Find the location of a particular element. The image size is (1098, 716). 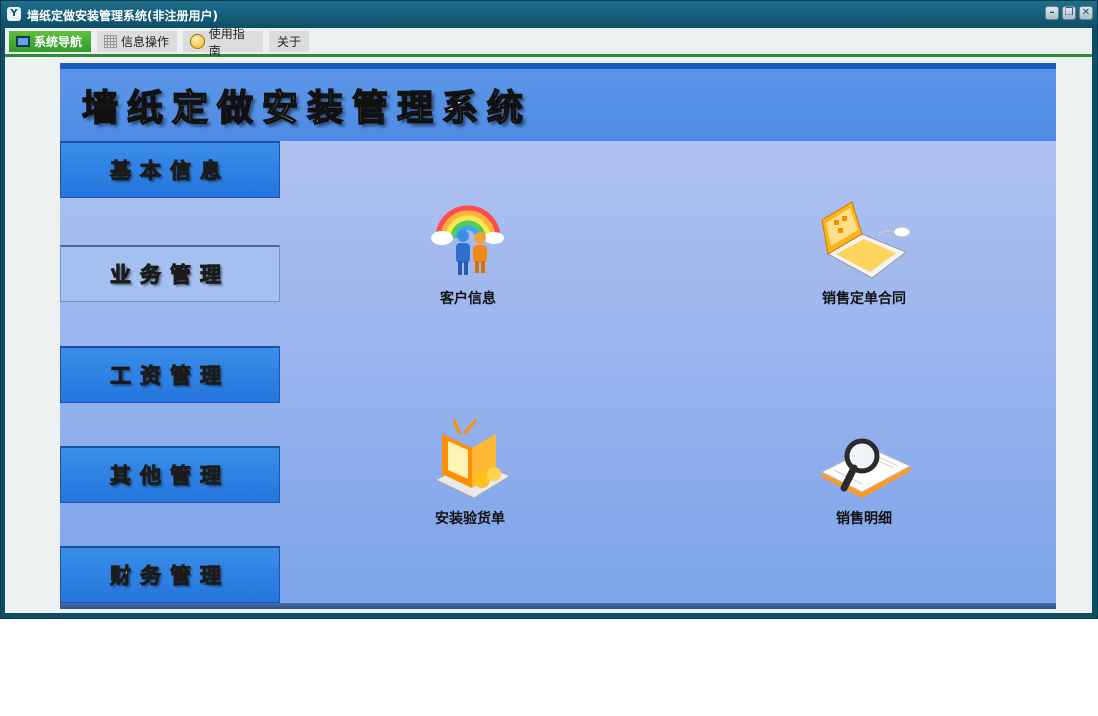

menu-info-ops: 信息操作 is located at coordinates (137, 41).